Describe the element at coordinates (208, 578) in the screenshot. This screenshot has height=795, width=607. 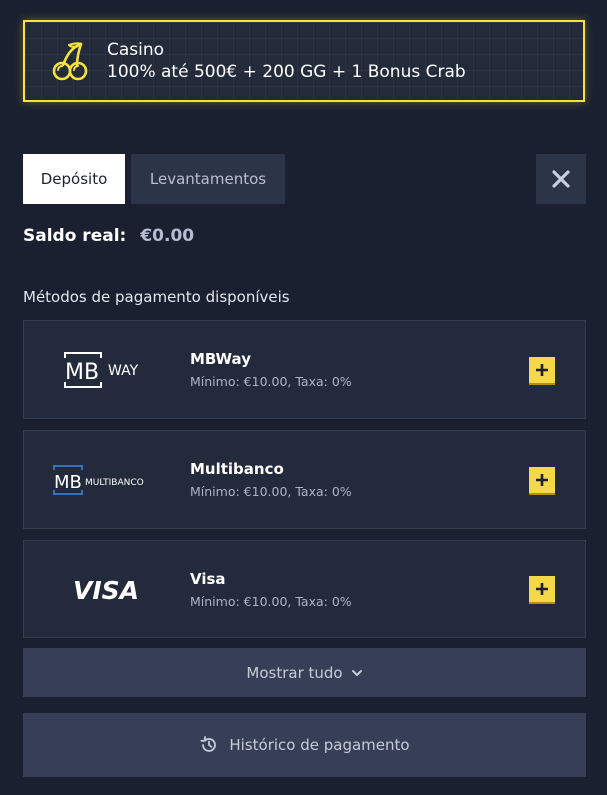
I see `method-name: Visa` at that location.